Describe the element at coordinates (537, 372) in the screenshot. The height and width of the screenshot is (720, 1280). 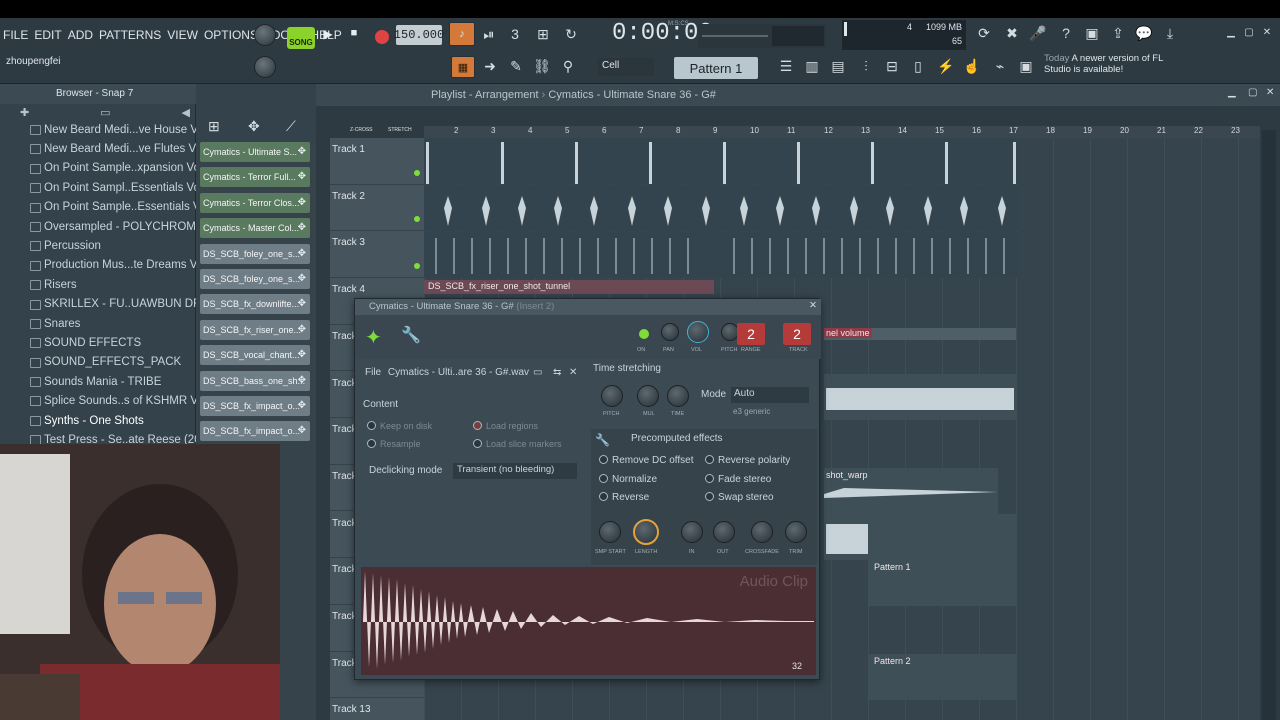
I see `folder-icon: ▭` at that location.